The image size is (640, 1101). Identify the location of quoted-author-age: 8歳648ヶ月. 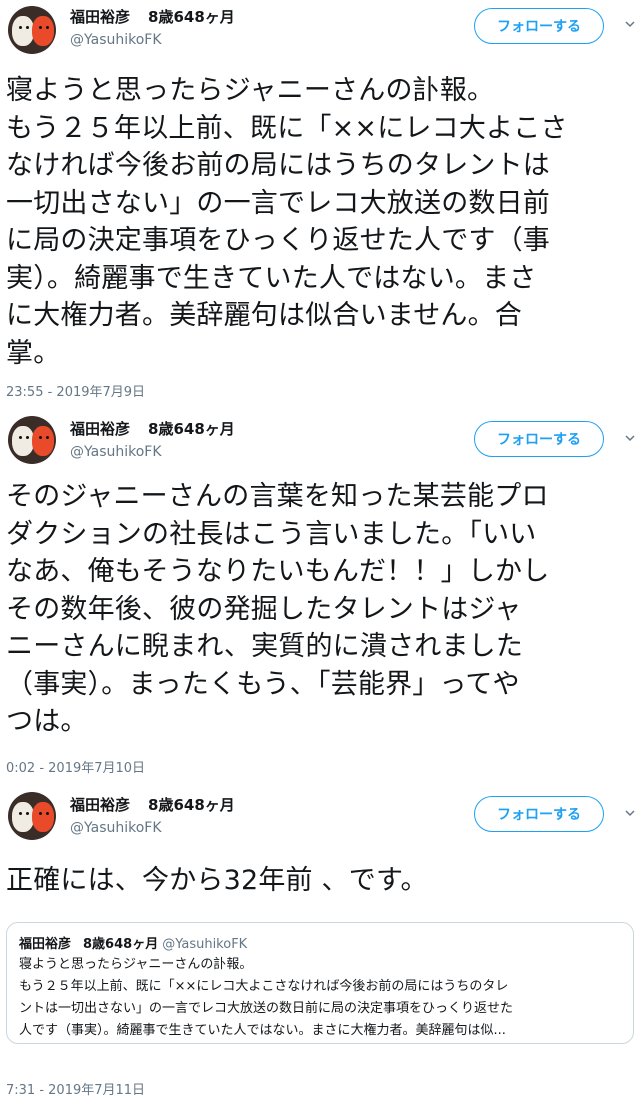
(121, 944).